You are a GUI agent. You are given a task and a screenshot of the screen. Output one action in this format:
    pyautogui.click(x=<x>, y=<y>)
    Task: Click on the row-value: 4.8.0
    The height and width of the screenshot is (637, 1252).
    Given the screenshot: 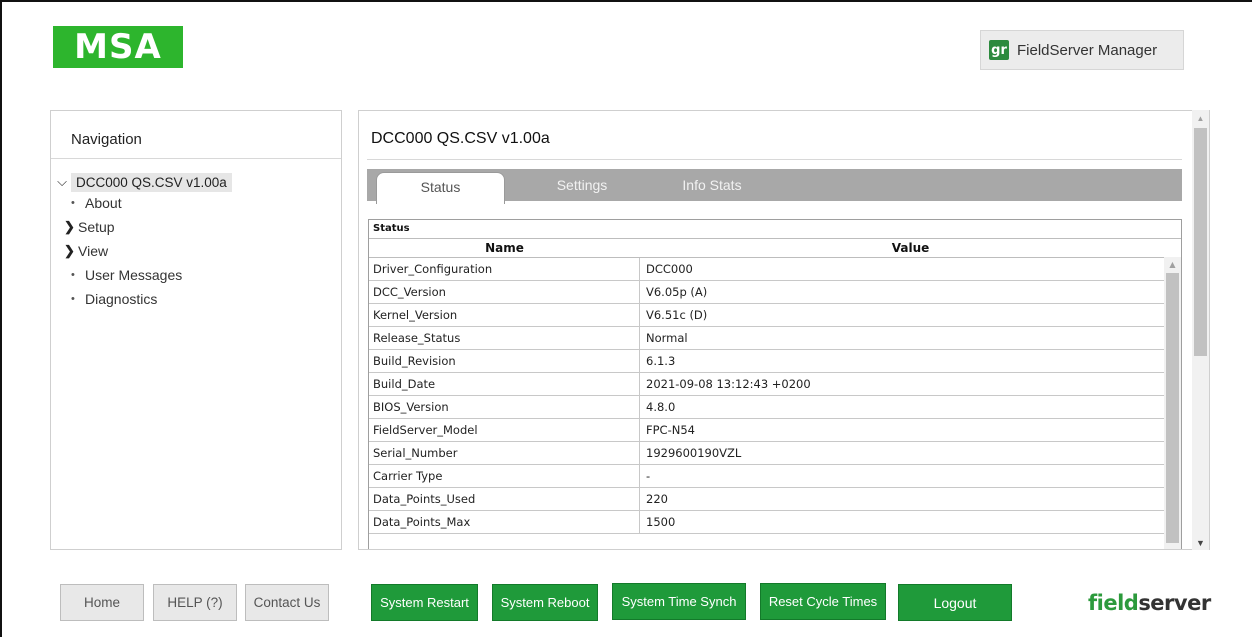 What is the action you would take?
    pyautogui.click(x=661, y=407)
    